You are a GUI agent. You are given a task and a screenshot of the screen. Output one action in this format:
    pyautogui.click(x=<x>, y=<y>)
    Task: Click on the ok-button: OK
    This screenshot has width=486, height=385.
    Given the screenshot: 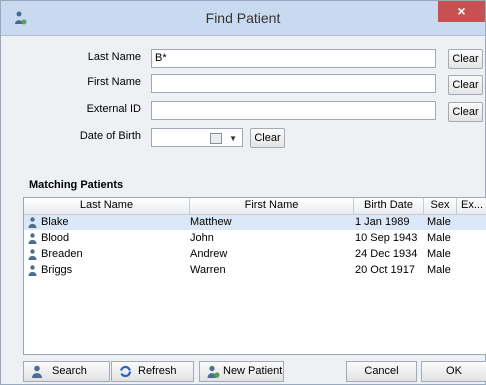 What is the action you would take?
    pyautogui.click(x=453, y=371)
    